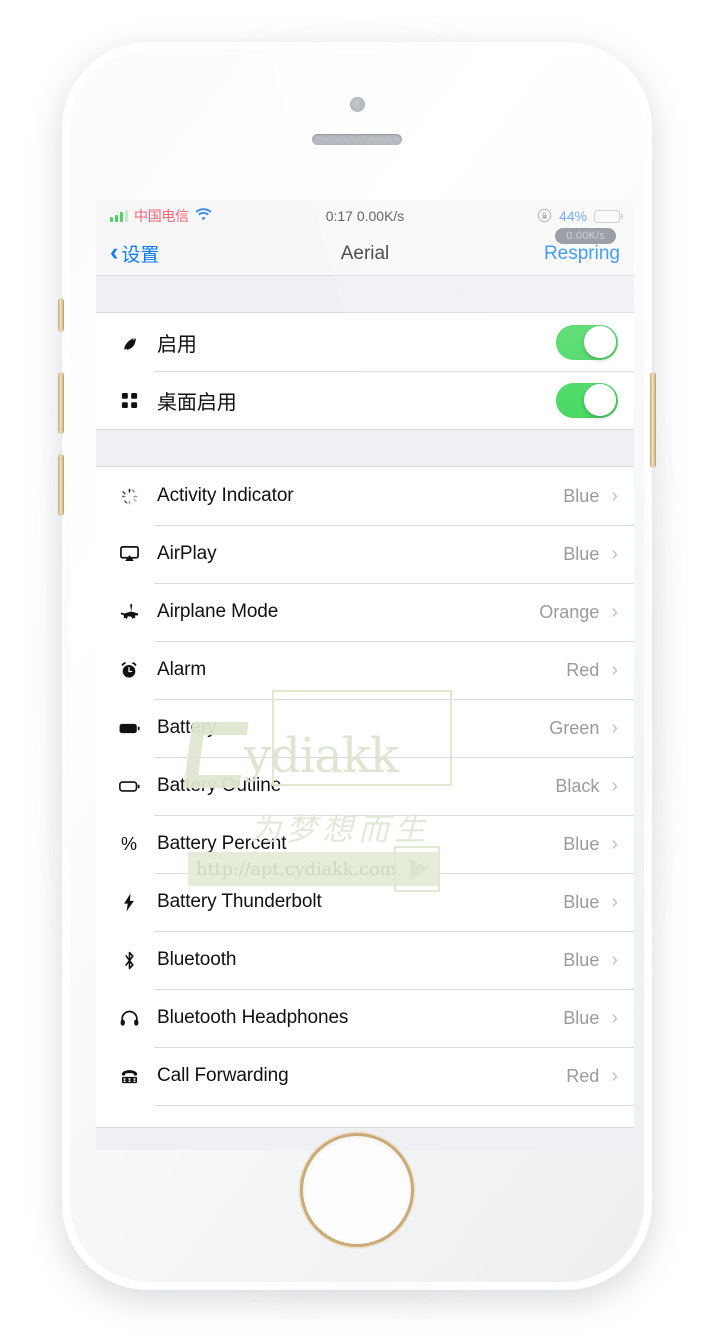 The image size is (713, 1334). I want to click on row-partial-next, so click(365, 1116).